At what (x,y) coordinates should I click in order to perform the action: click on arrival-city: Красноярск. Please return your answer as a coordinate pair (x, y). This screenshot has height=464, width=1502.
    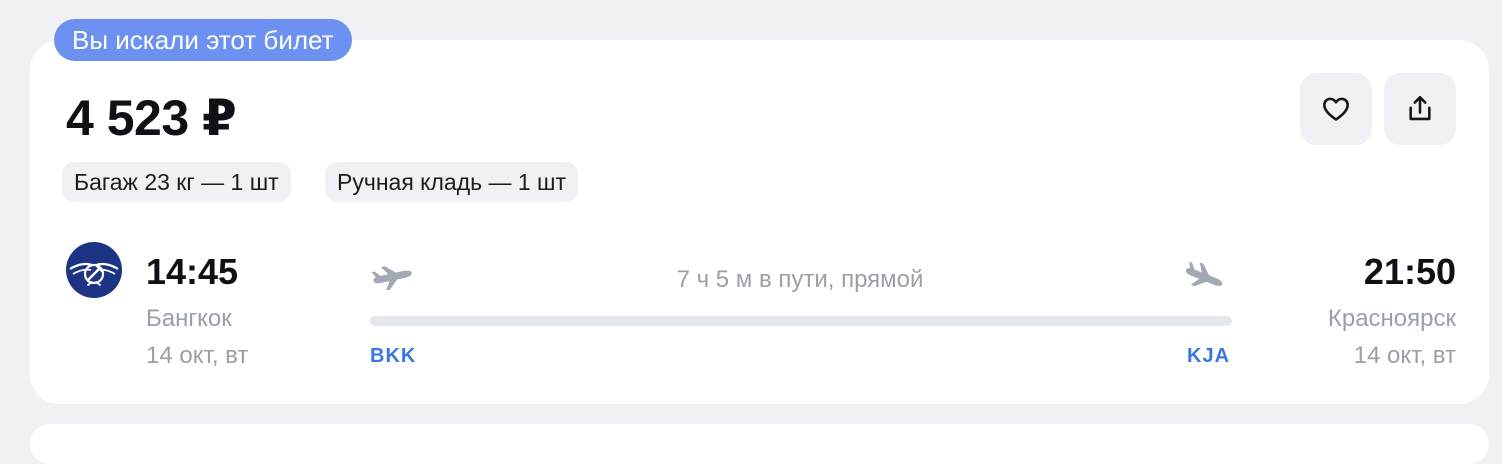
    Looking at the image, I should click on (1391, 318).